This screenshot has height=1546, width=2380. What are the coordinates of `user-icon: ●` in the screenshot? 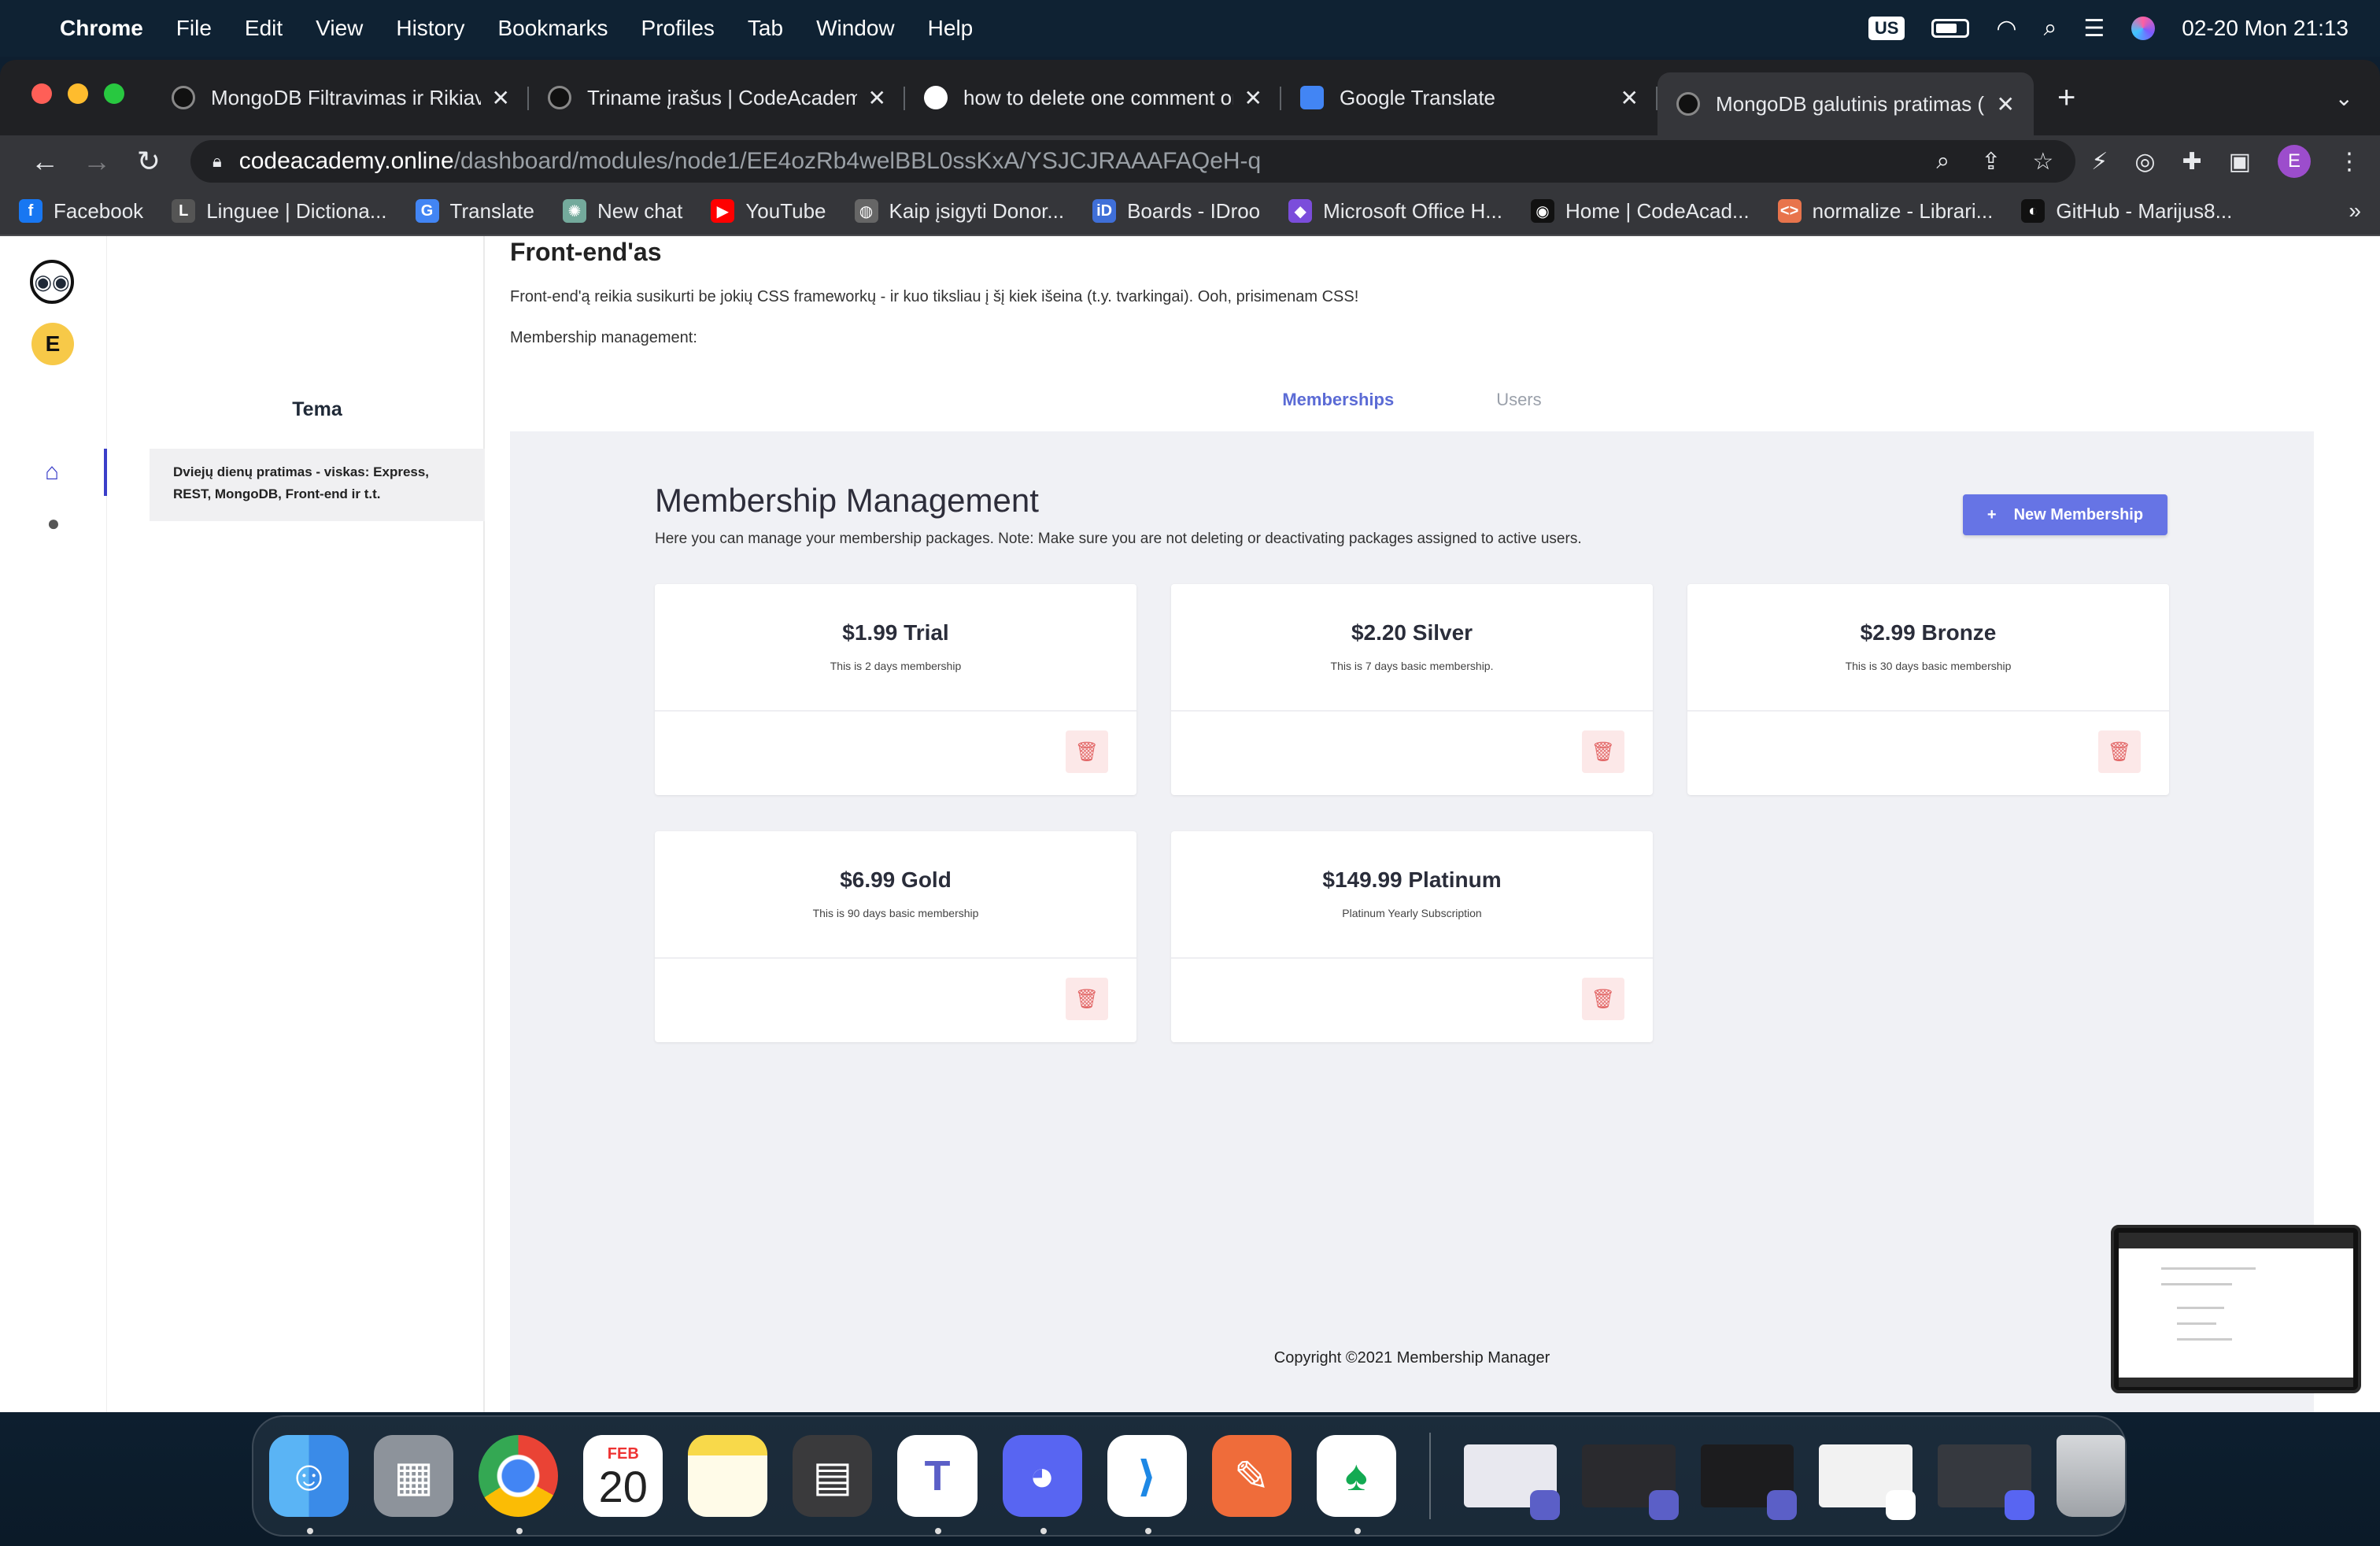 It's located at (53, 523).